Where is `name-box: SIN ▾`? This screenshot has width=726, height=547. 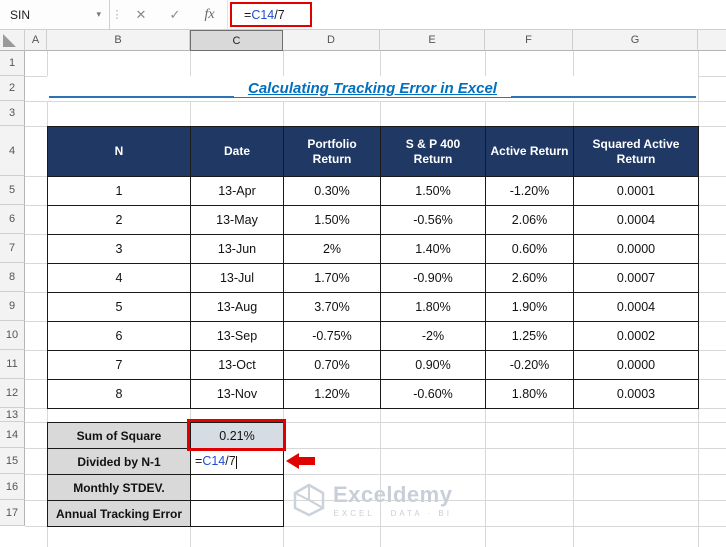
name-box: SIN ▾ is located at coordinates (55, 14).